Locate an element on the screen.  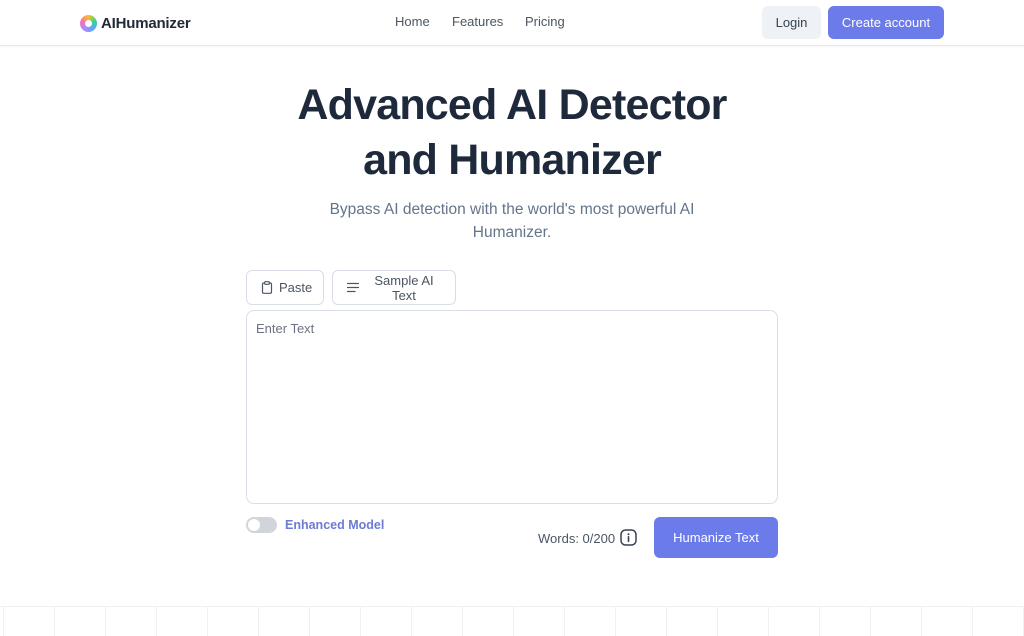
toggle-knob is located at coordinates (254, 525).